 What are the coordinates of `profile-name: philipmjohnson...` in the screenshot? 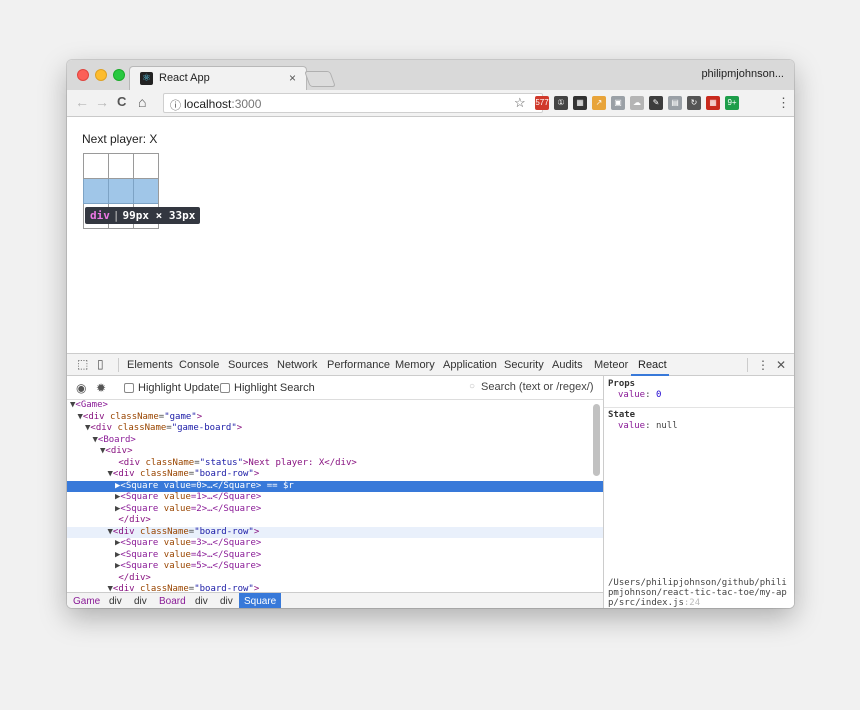 It's located at (742, 74).